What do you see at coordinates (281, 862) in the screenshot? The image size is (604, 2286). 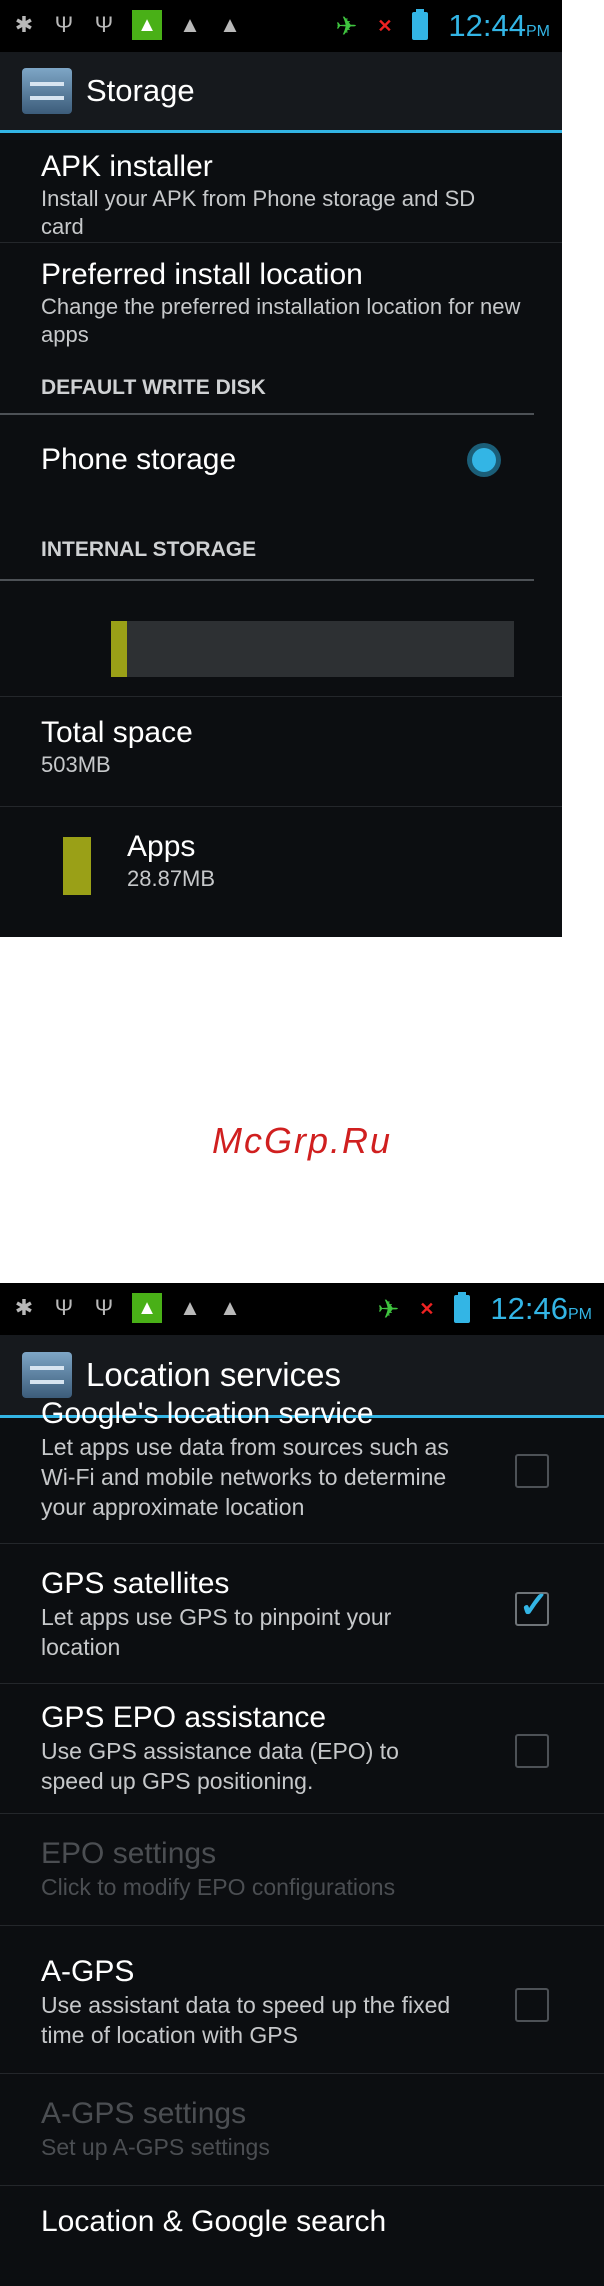 I see `apps-storage-item: Apps 28.87MB` at bounding box center [281, 862].